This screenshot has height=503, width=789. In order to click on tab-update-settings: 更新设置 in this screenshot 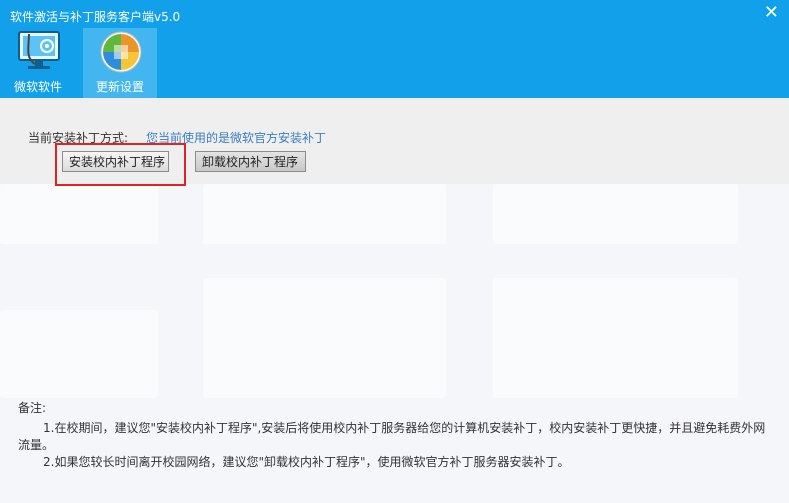, I will do `click(120, 63)`.